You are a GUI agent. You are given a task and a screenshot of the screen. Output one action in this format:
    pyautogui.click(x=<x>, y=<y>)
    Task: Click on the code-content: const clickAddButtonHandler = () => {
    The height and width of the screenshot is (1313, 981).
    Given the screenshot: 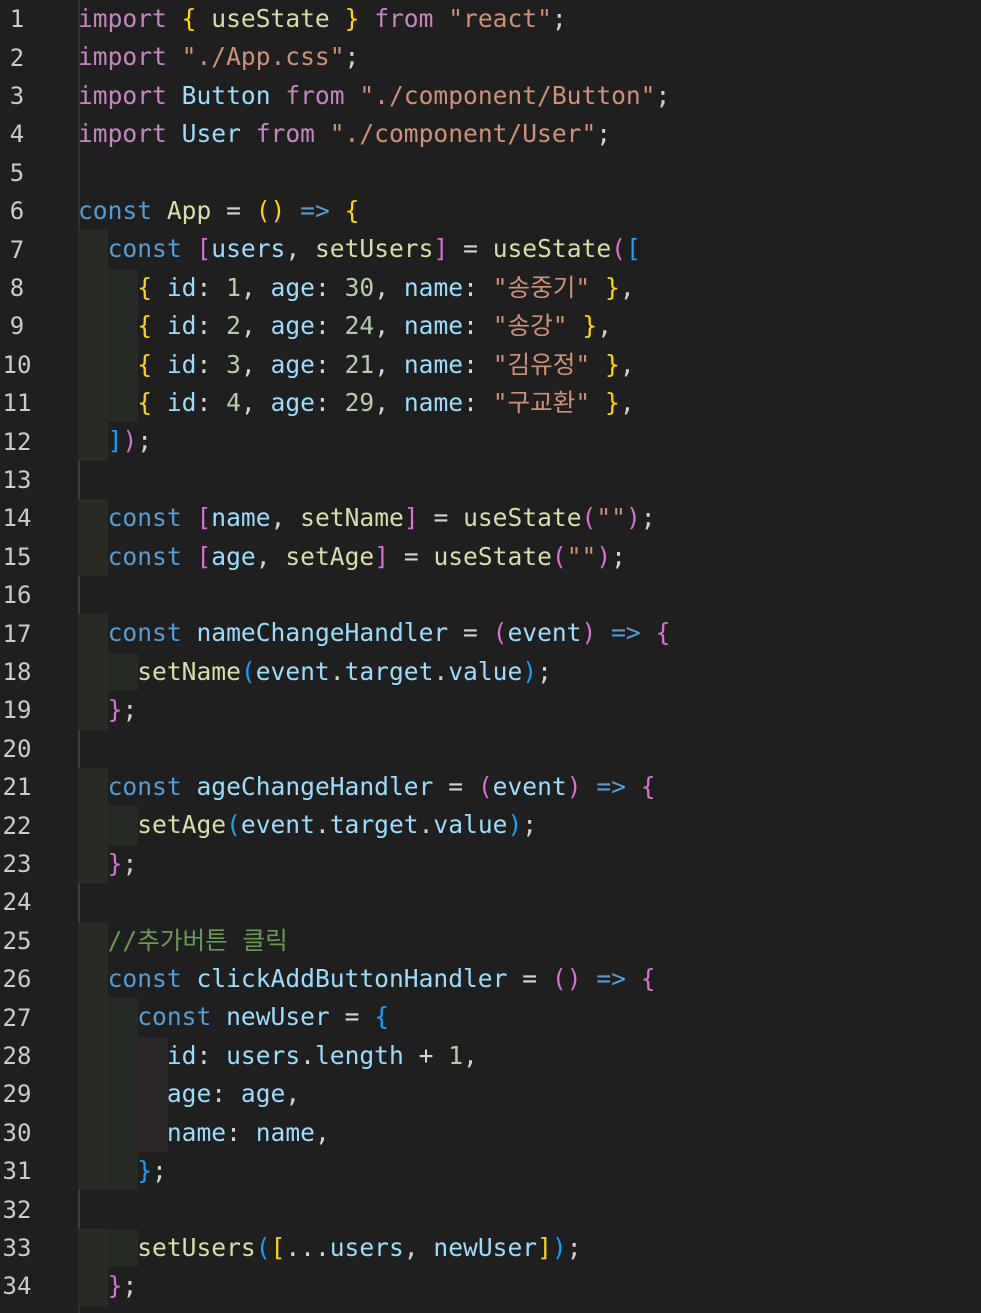 What is the action you would take?
    pyautogui.click(x=512, y=979)
    